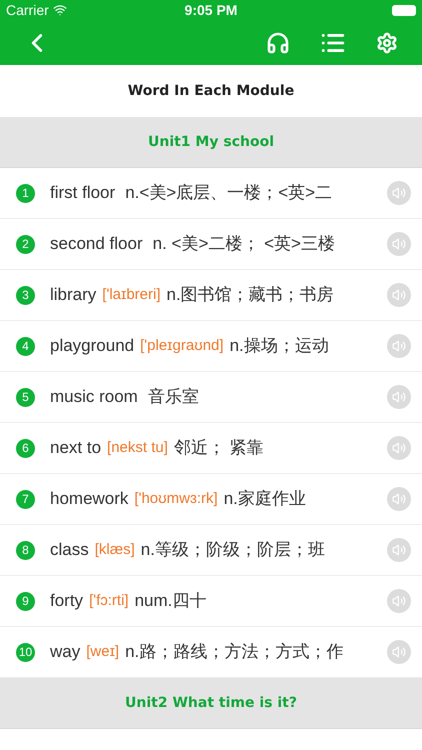 Image resolution: width=422 pixels, height=750 pixels. I want to click on phonetic-text: [weɪ], so click(103, 652).